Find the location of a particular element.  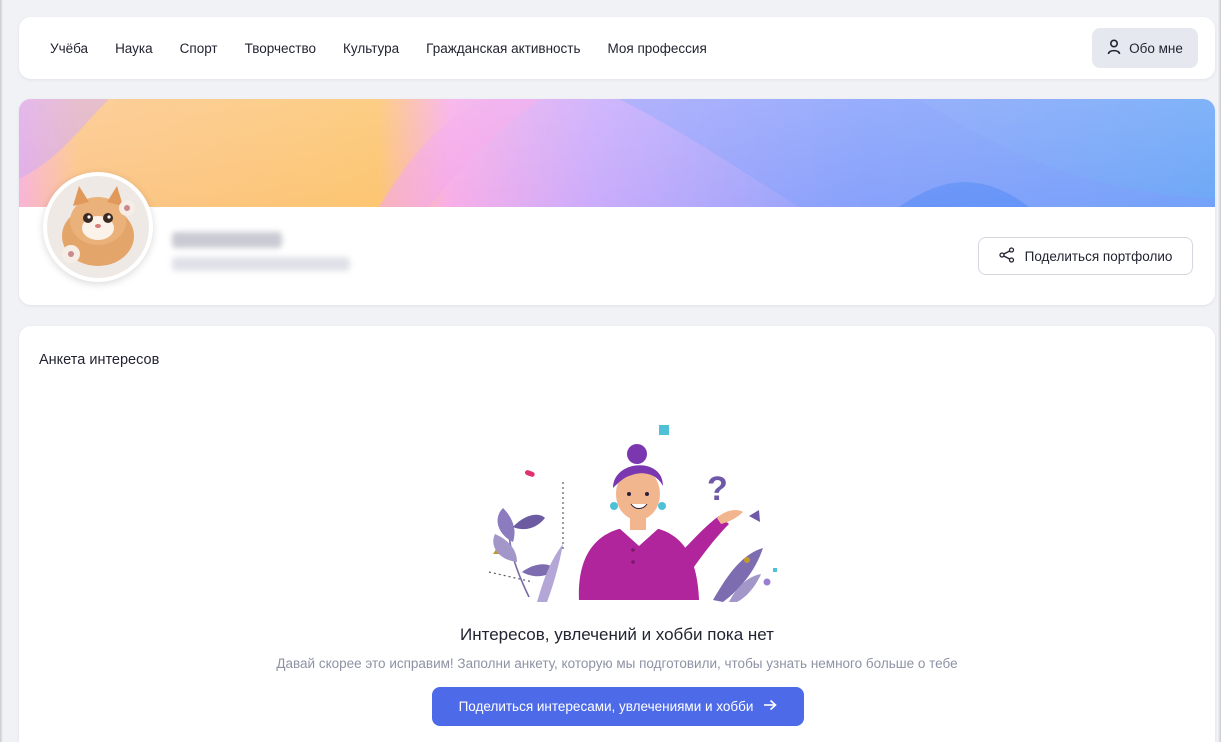

nav-item-science: Наука is located at coordinates (134, 48).